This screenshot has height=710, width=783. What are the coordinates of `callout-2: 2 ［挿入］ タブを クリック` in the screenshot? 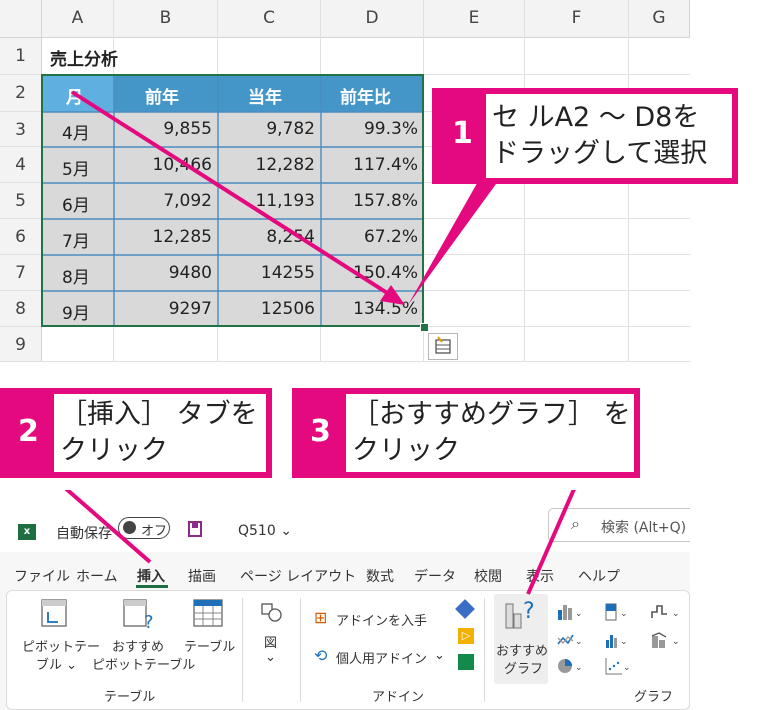 It's located at (136, 433).